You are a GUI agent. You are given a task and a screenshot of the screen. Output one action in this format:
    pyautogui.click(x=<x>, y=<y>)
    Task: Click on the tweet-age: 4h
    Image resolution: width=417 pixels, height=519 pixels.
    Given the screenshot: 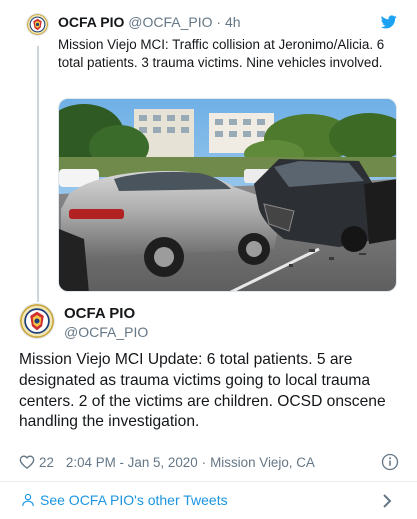 What is the action you would take?
    pyautogui.click(x=233, y=22)
    